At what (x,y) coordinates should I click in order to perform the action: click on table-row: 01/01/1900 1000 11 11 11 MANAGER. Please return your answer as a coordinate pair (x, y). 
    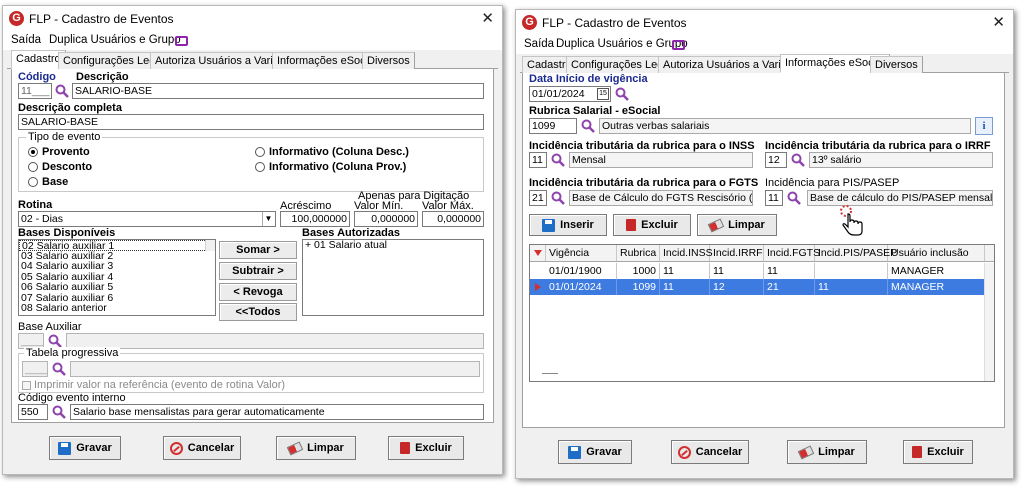
    Looking at the image, I should click on (757, 271).